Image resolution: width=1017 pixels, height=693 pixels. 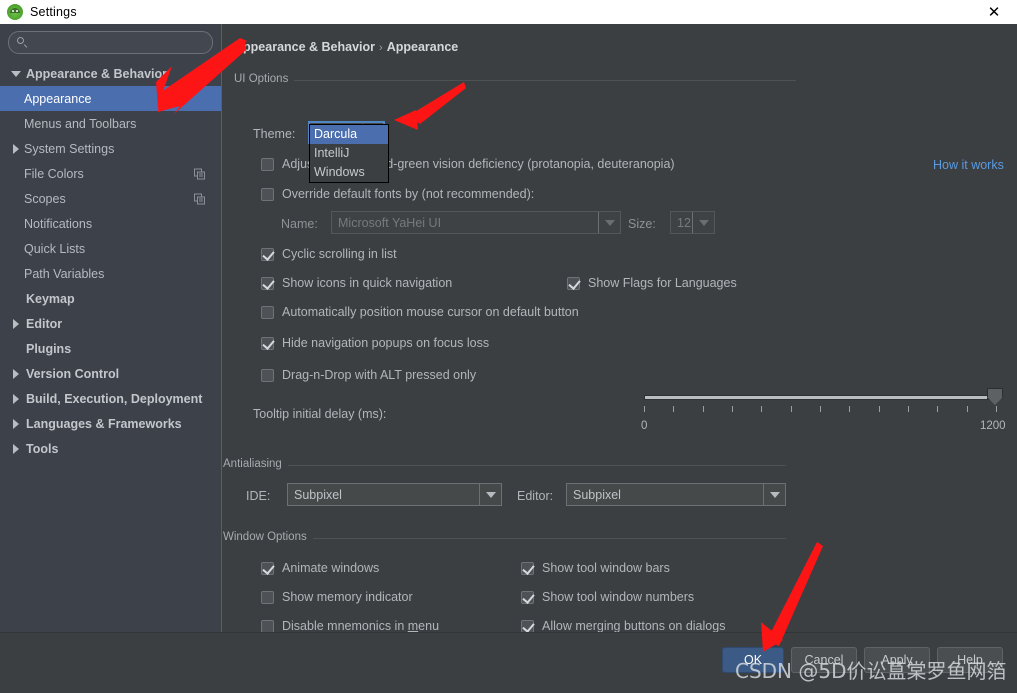 I want to click on drag-n-drop-alt-checkbox, so click(x=267, y=375).